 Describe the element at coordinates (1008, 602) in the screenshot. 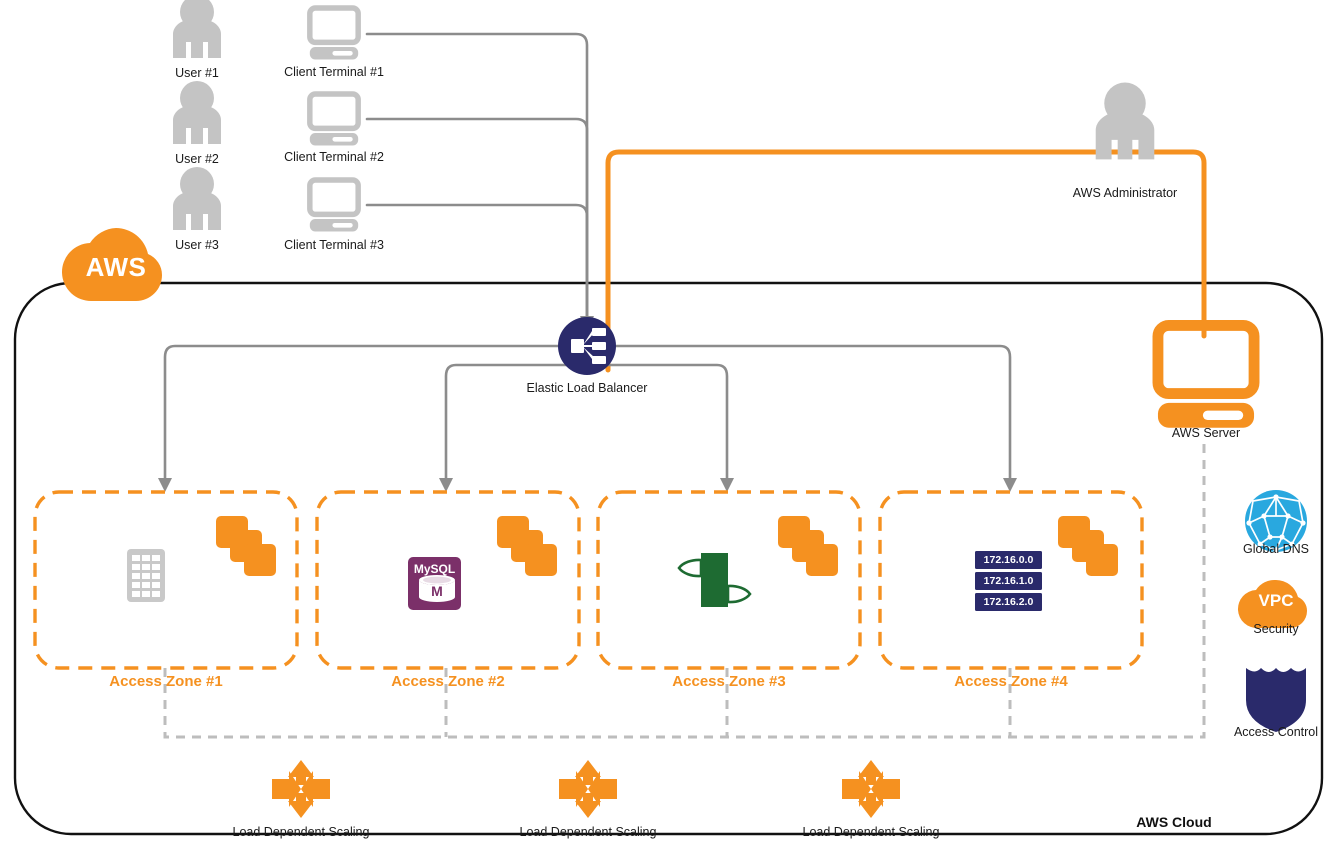

I see `ip-address-3-label: 172.16.2.0` at that location.